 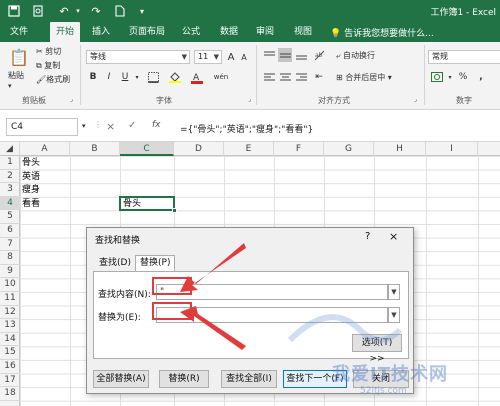 What do you see at coordinates (383, 391) in the screenshot?
I see `watermark-url: 52itjs.com` at bounding box center [383, 391].